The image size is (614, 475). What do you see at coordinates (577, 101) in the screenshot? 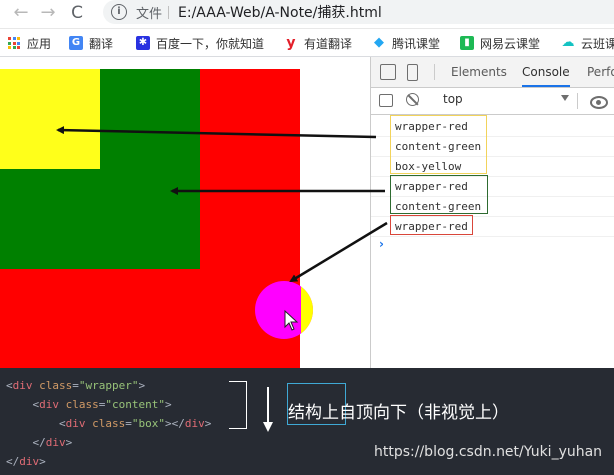
I see `toolbar-separator` at bounding box center [577, 101].